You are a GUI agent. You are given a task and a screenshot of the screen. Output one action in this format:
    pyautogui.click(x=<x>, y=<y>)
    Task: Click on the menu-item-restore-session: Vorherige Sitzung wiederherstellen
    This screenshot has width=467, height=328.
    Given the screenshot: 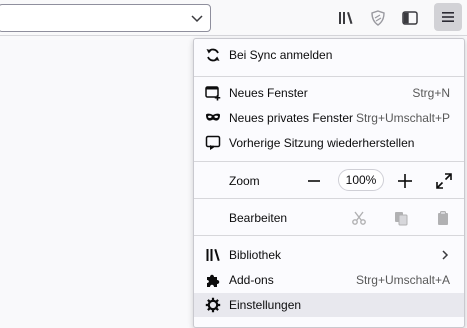 What is the action you would take?
    pyautogui.click(x=329, y=143)
    